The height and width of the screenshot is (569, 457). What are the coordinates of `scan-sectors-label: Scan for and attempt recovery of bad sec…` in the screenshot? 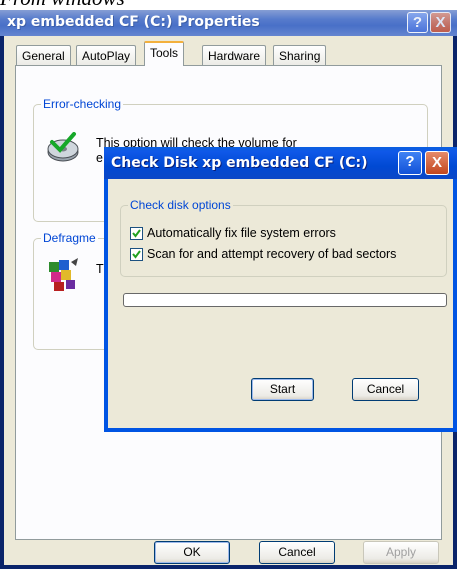 It's located at (271, 254).